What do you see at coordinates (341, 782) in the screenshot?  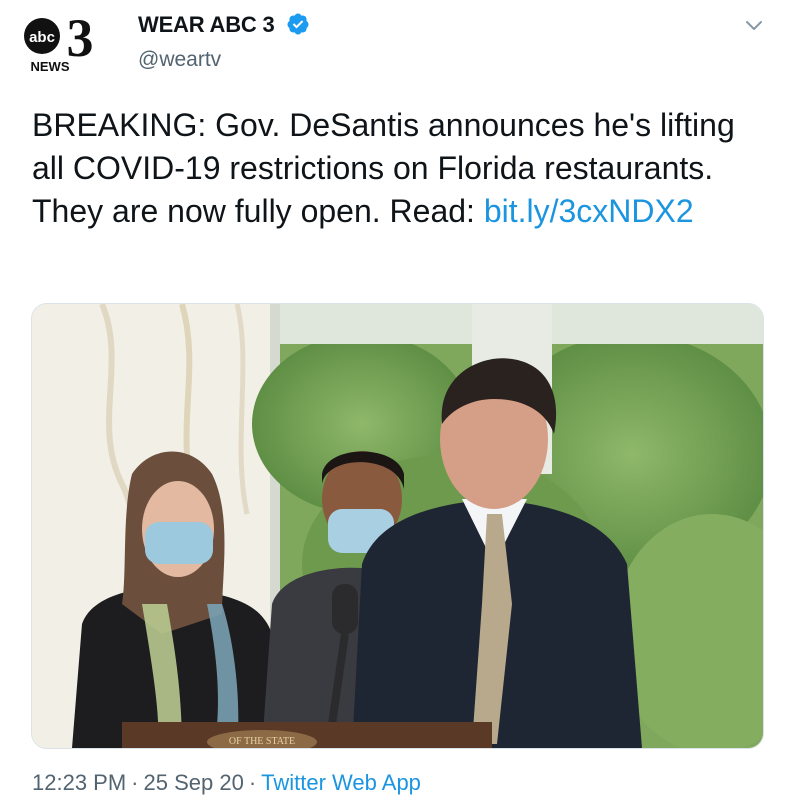 I see `tweet-source-link: Twitter Web App` at bounding box center [341, 782].